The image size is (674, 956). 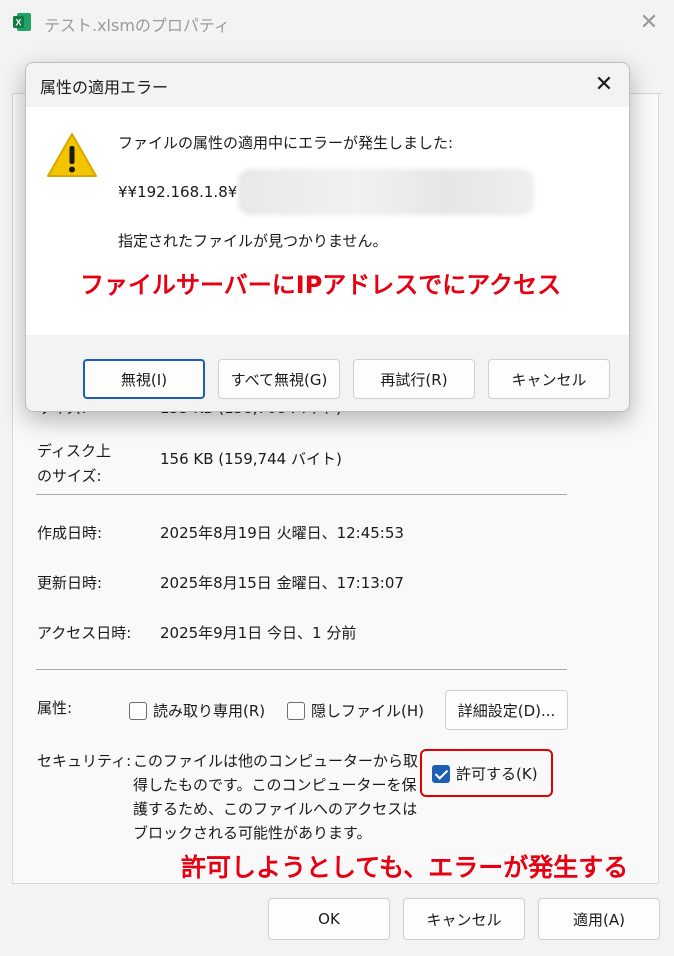 I want to click on readonly-checkbox-label: 読み取り専用(R), so click(x=209, y=711).